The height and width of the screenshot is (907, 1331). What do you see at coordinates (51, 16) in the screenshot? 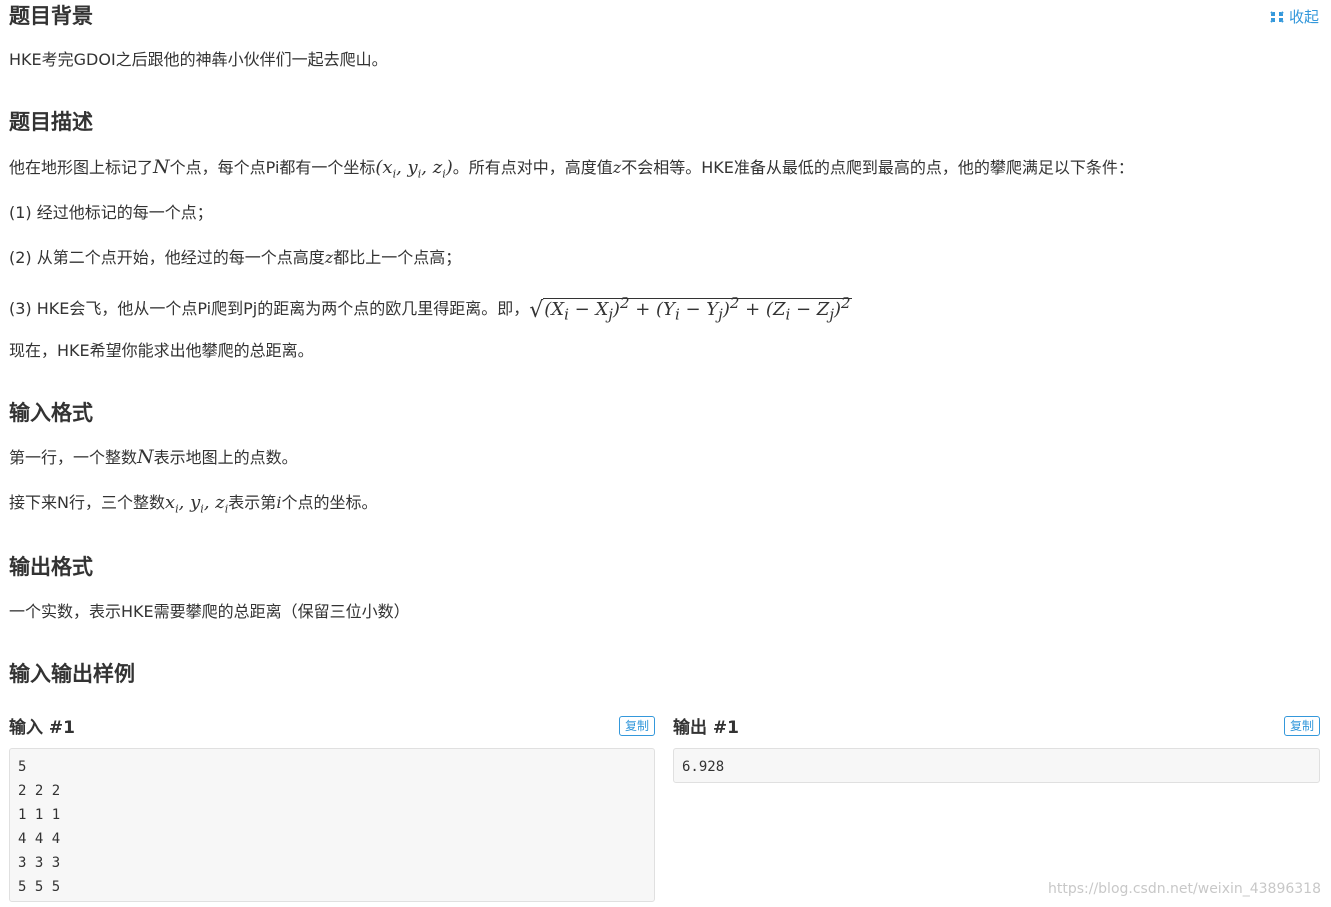
I see `section-title-background: 题目背景` at bounding box center [51, 16].